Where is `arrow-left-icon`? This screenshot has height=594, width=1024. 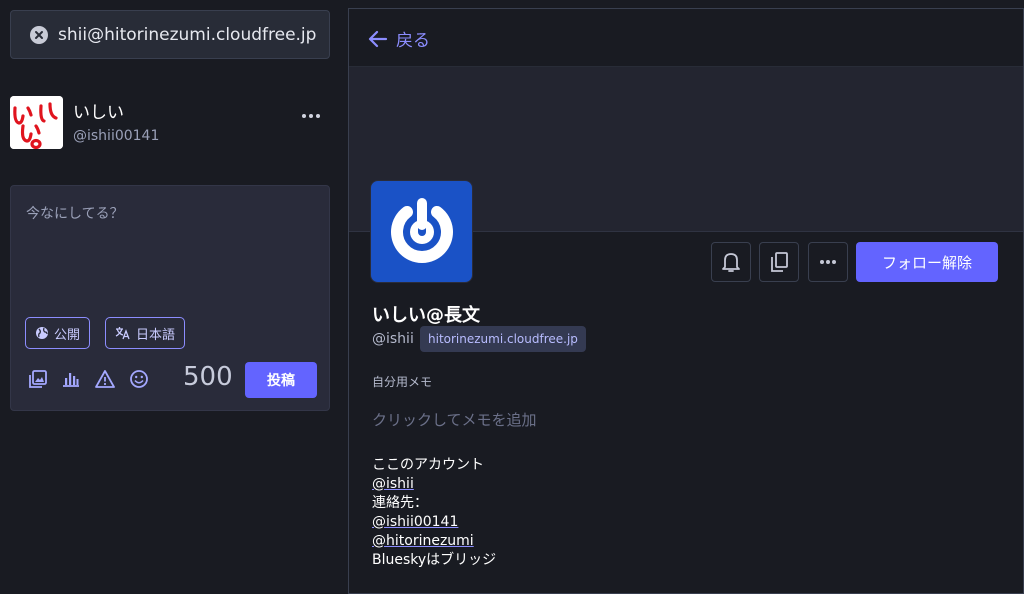
arrow-left-icon is located at coordinates (378, 38).